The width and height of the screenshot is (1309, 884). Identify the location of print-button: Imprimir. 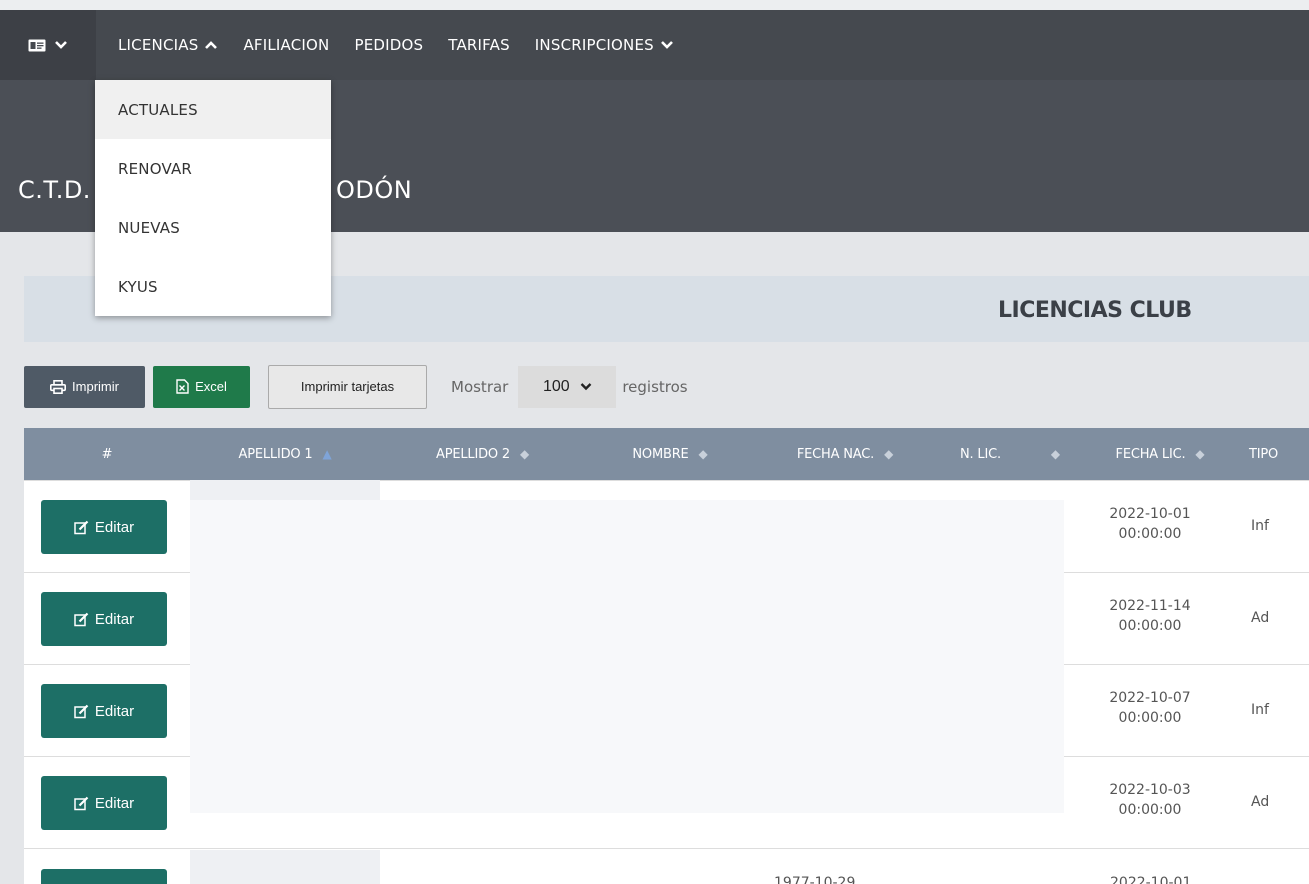
(84, 386).